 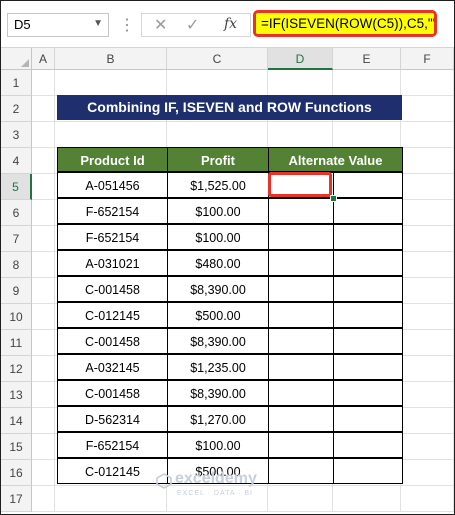 I want to click on row-header-10: 10, so click(x=16, y=317).